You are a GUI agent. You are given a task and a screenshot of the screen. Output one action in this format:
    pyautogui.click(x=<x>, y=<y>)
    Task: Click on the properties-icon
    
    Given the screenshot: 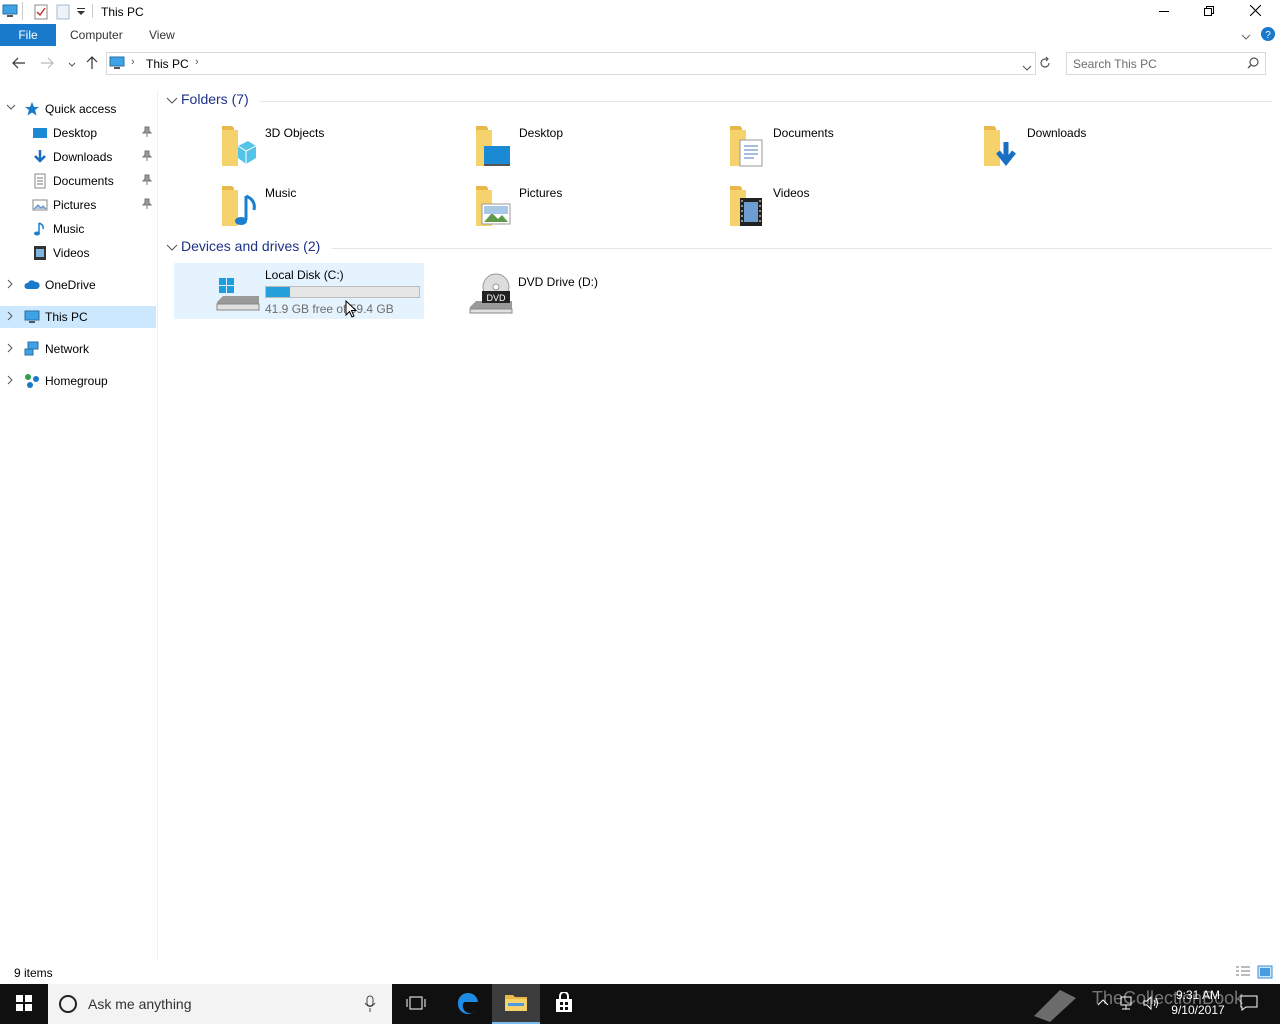 What is the action you would take?
    pyautogui.click(x=41, y=13)
    